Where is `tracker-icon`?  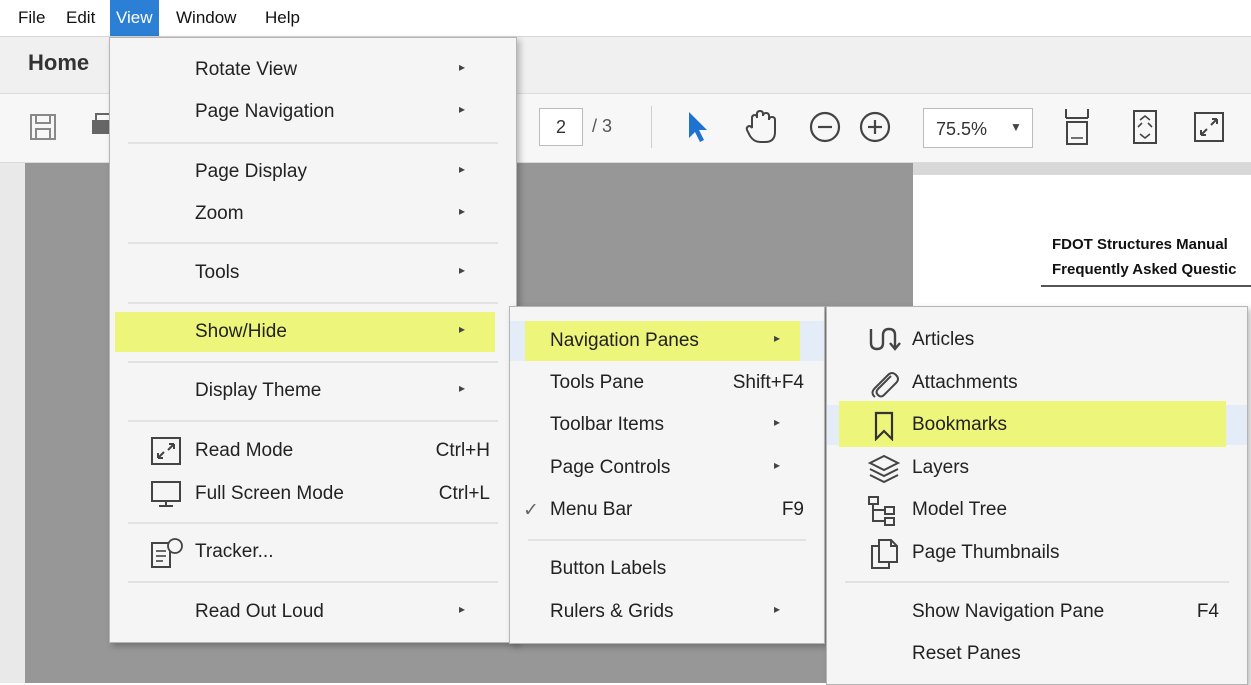 tracker-icon is located at coordinates (167, 553).